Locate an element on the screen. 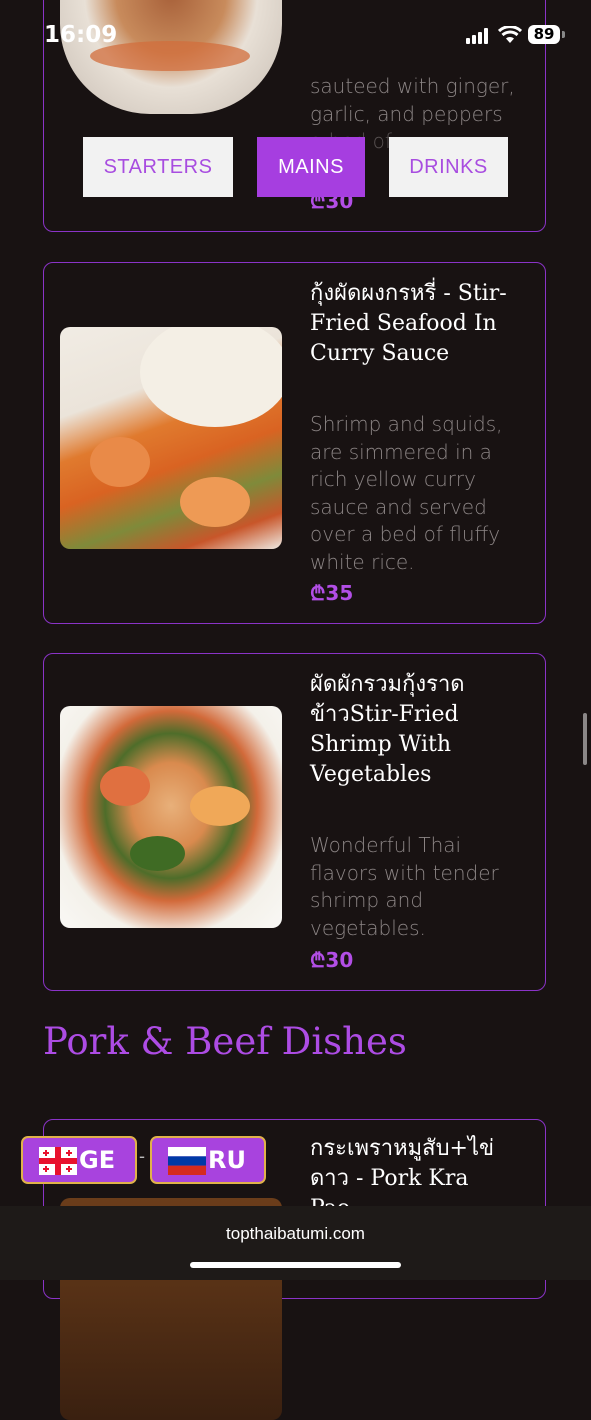  russia-flag-icon is located at coordinates (187, 1161).